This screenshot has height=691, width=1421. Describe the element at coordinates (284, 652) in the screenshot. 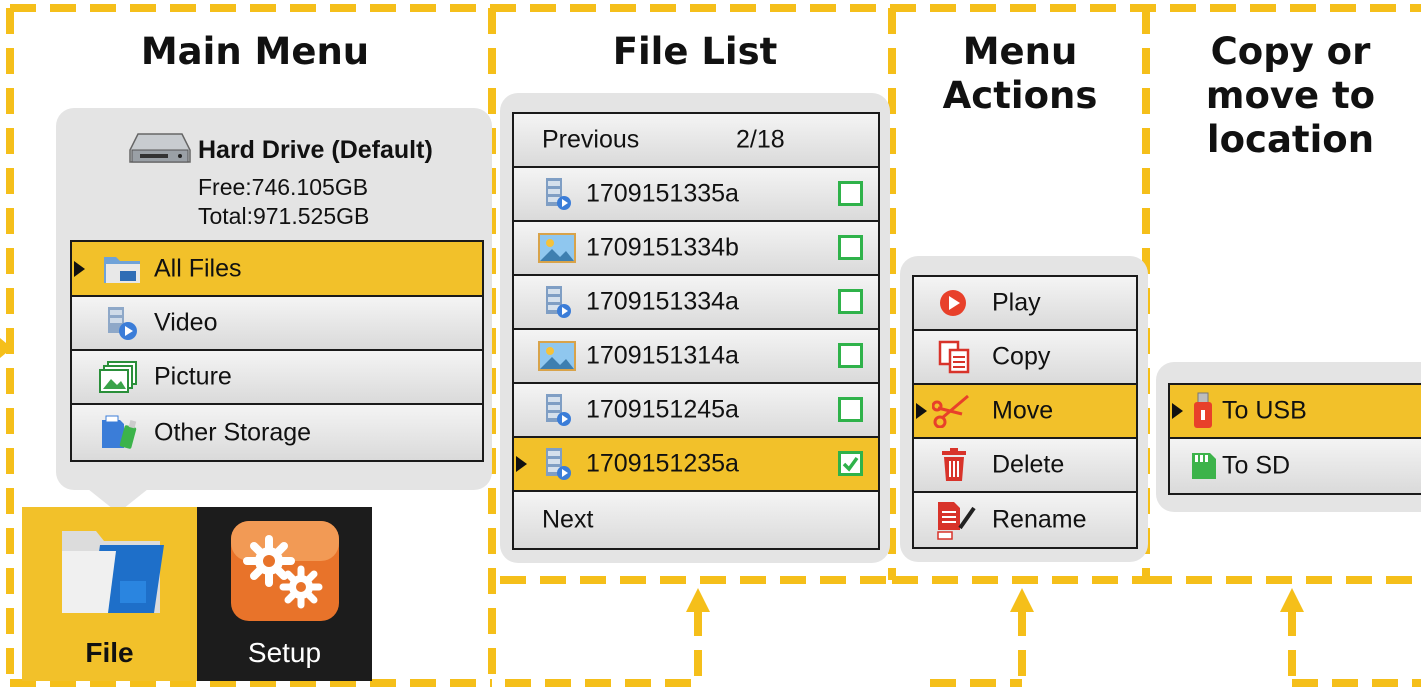

I see `tab-setup-label: Setup` at that location.